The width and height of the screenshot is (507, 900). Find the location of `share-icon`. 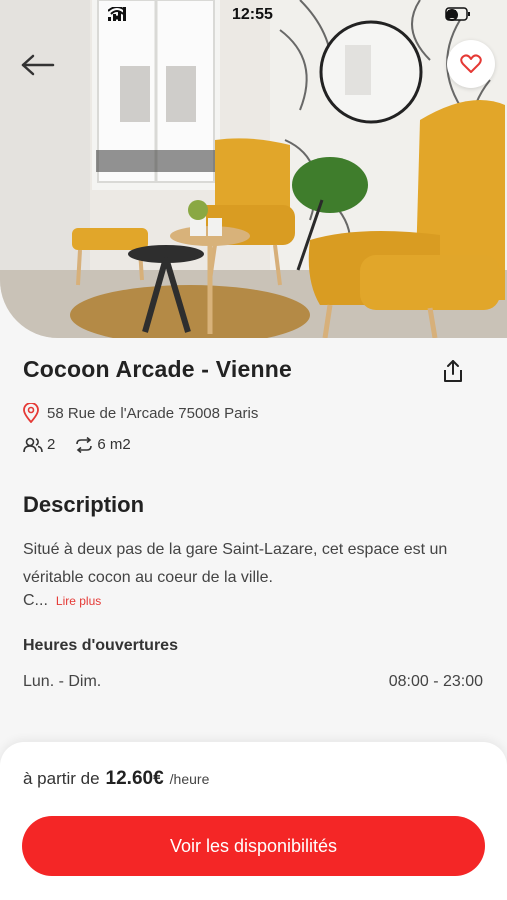

share-icon is located at coordinates (453, 371).